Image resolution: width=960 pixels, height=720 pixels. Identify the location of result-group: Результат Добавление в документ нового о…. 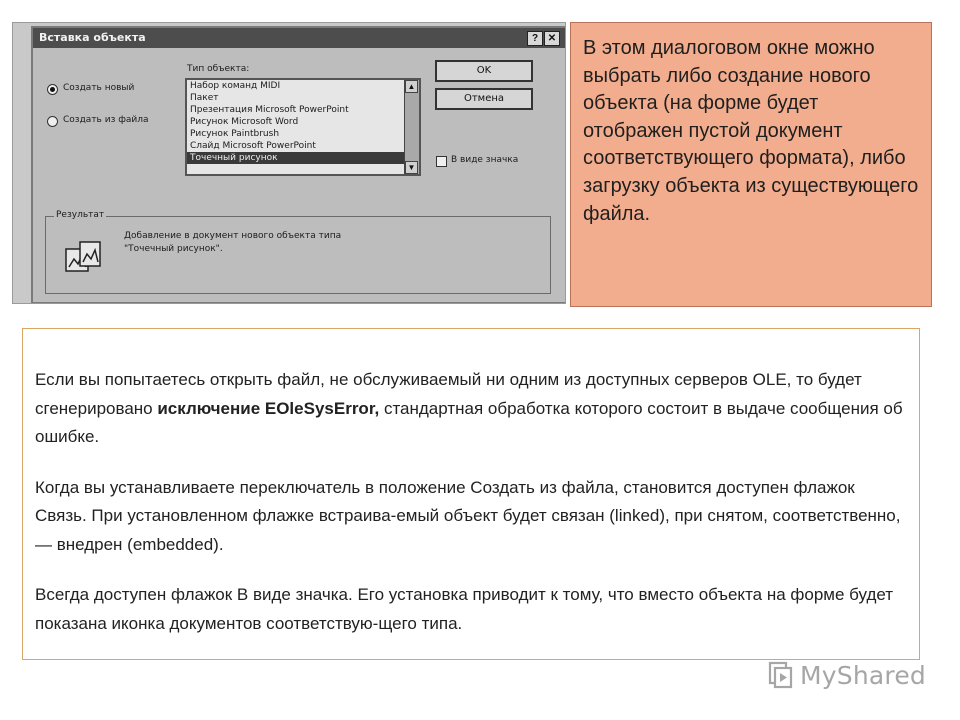
(298, 252).